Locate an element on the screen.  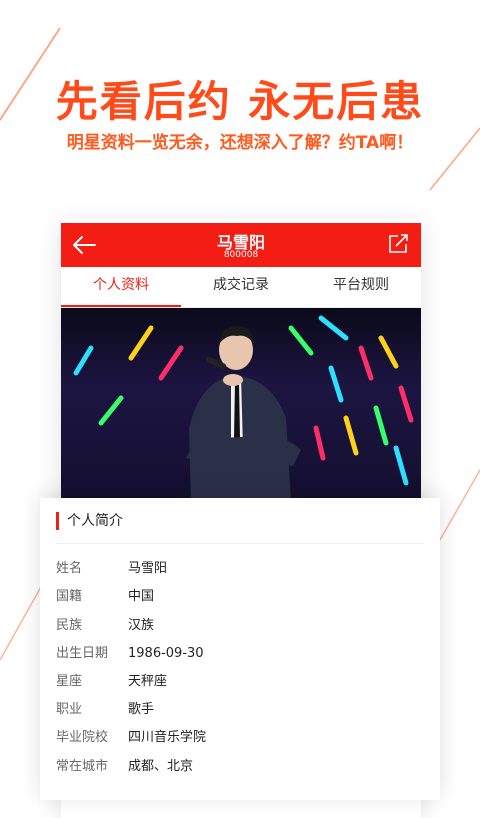
row-value: 汉族 is located at coordinates (141, 625).